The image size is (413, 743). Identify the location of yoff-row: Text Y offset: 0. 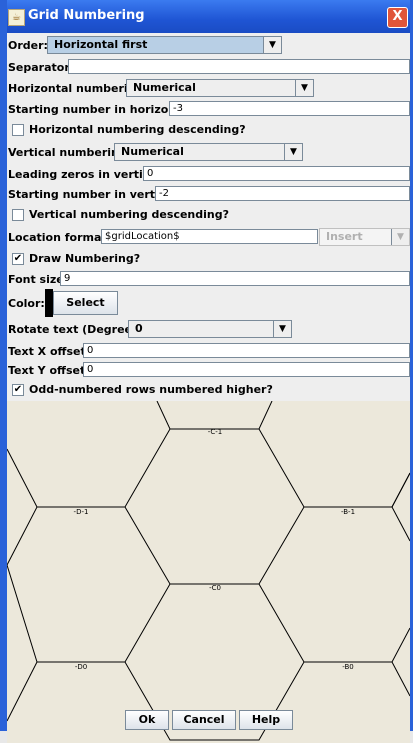
(208, 370).